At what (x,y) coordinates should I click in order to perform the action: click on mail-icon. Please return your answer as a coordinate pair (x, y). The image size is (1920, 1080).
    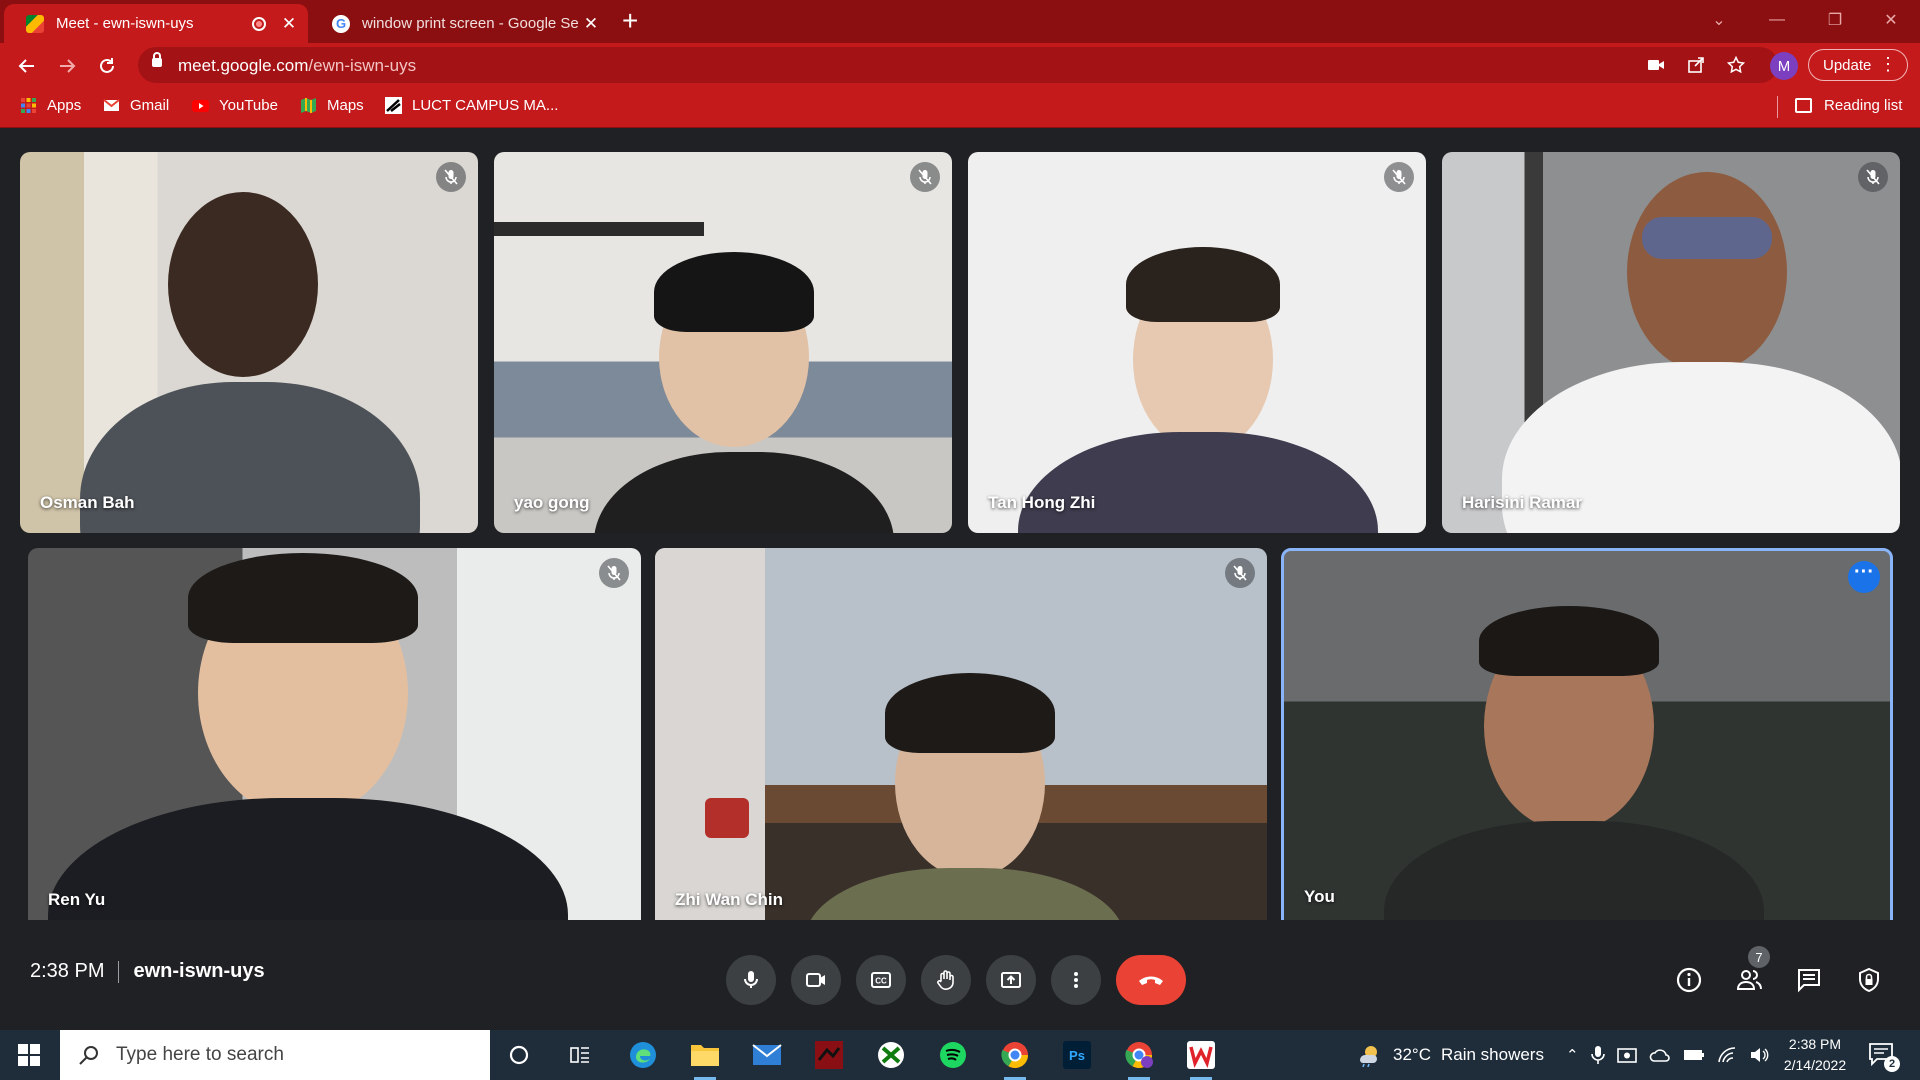
    Looking at the image, I should click on (767, 1054).